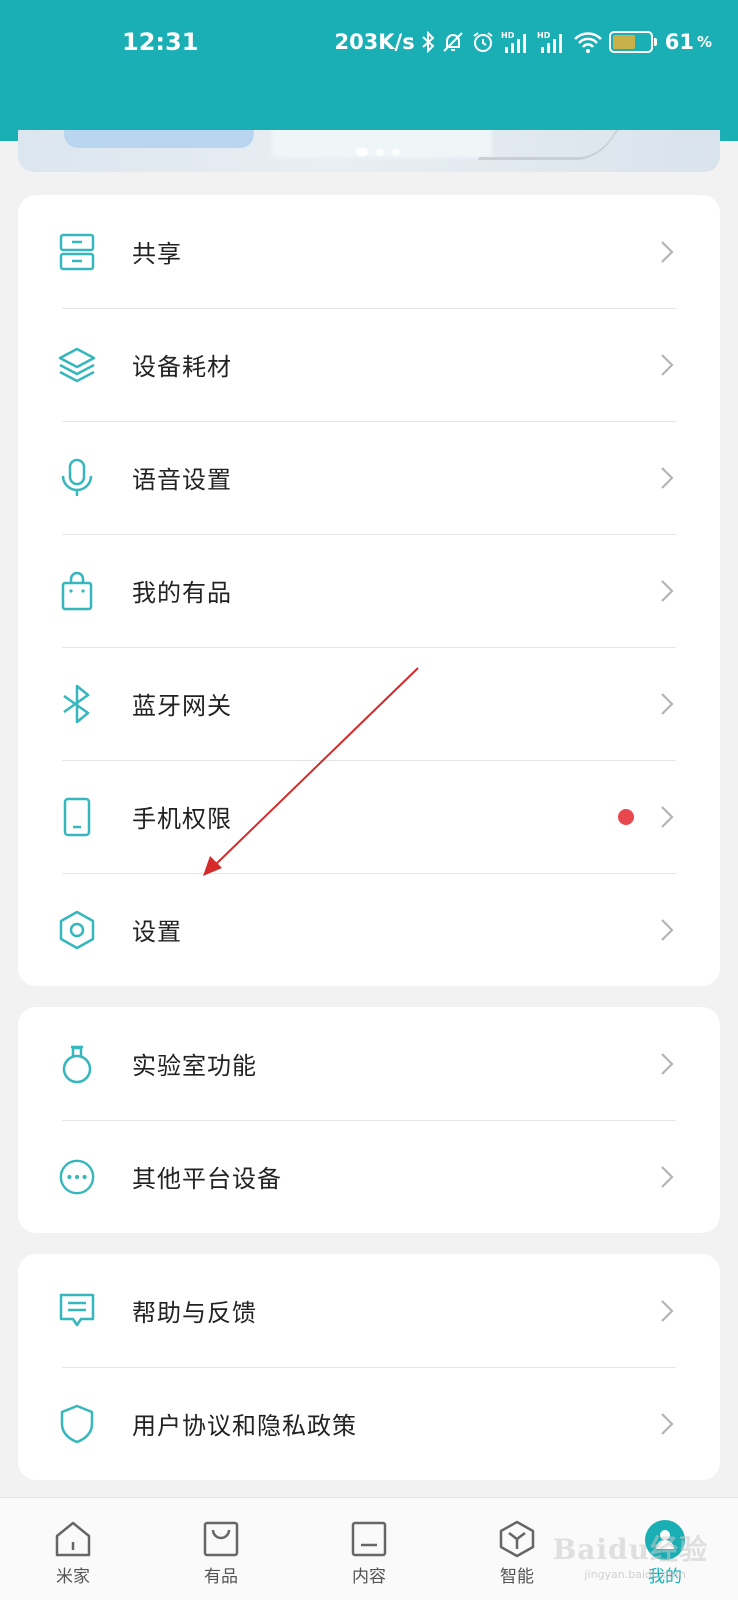 This screenshot has height=1600, width=738. I want to click on microphone-icon, so click(77, 478).